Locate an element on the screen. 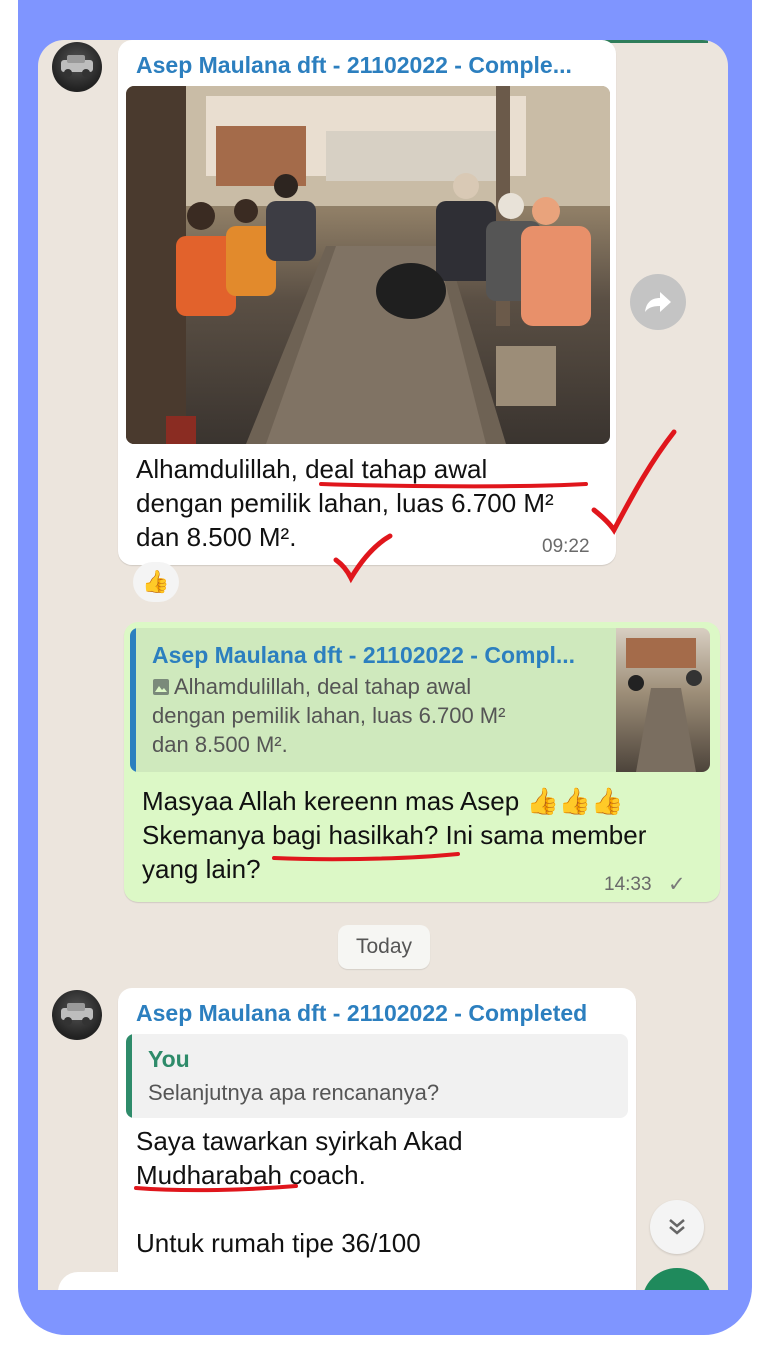  sent-status-icon: ✓ is located at coordinates (677, 884).